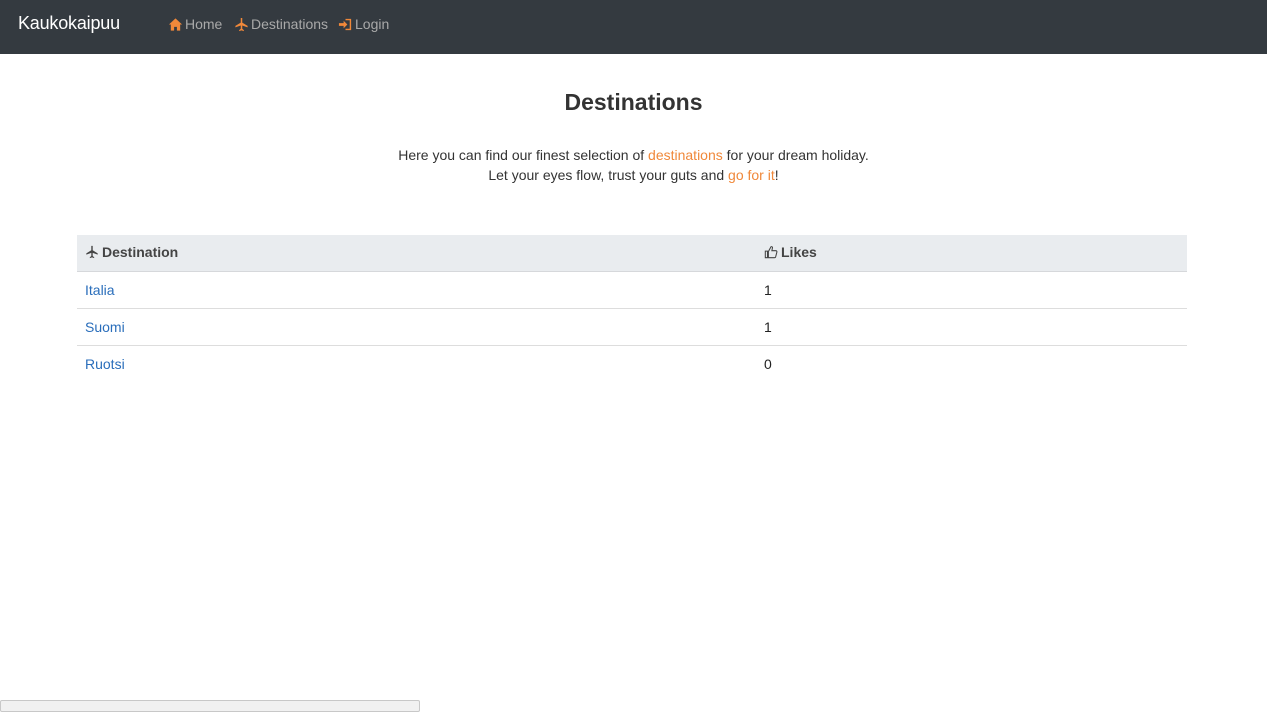 This screenshot has width=1267, height=712. Describe the element at coordinates (608, 175) in the screenshot. I see `intro-line-2-text: Let your eyes flow, trust your guts and` at that location.